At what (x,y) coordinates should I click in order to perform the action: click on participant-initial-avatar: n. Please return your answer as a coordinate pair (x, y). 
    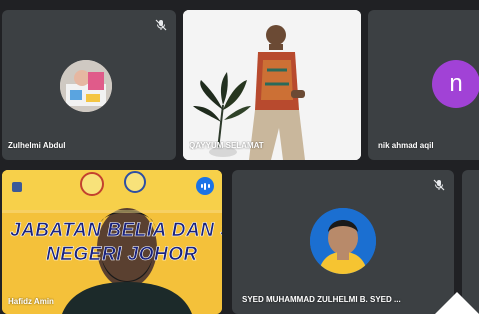
    Looking at the image, I should click on (455, 84).